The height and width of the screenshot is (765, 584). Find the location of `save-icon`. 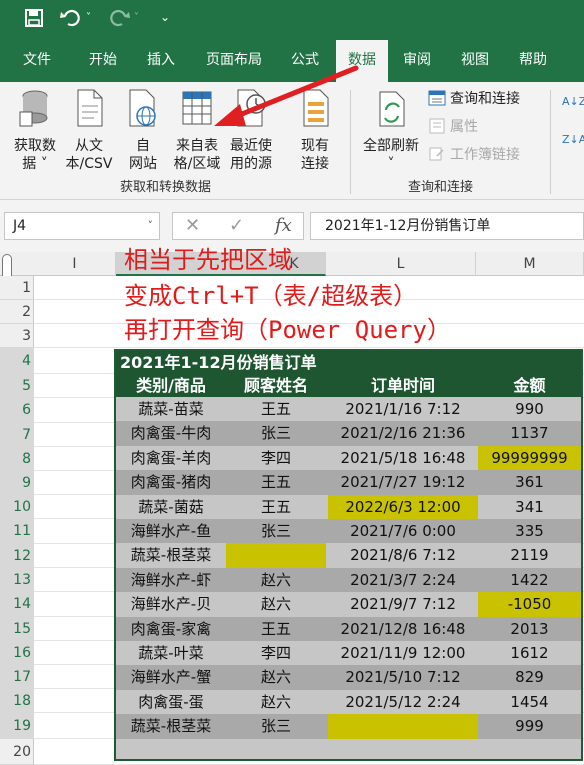

save-icon is located at coordinates (34, 20).